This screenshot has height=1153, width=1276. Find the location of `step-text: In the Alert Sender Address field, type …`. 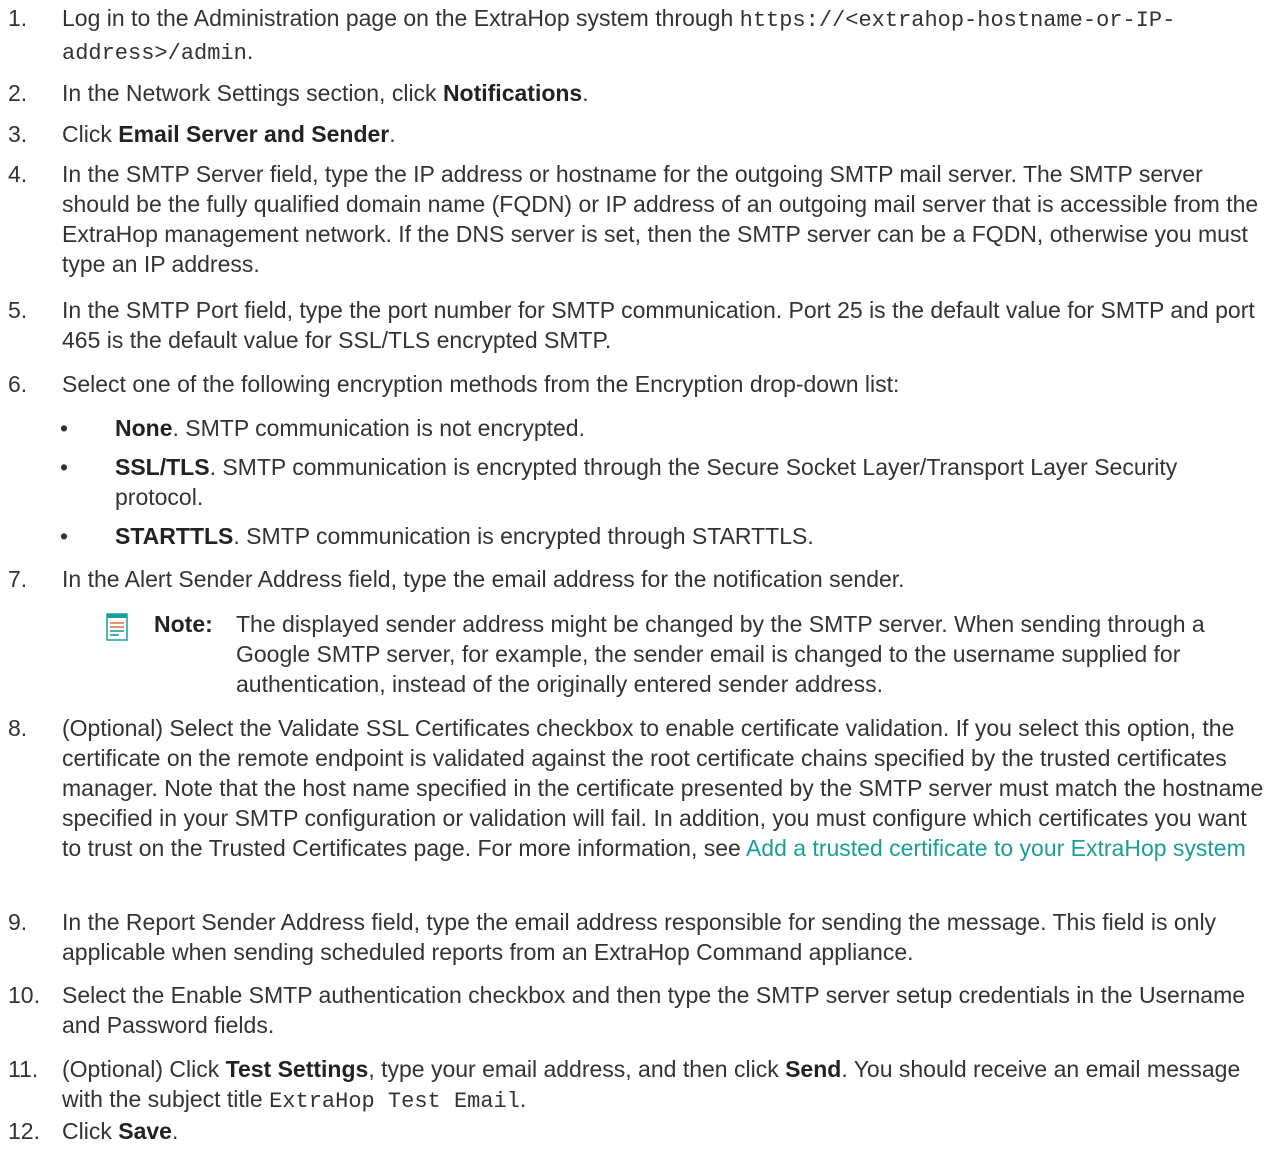

step-text: In the Alert Sender Address field, type … is located at coordinates (483, 579).